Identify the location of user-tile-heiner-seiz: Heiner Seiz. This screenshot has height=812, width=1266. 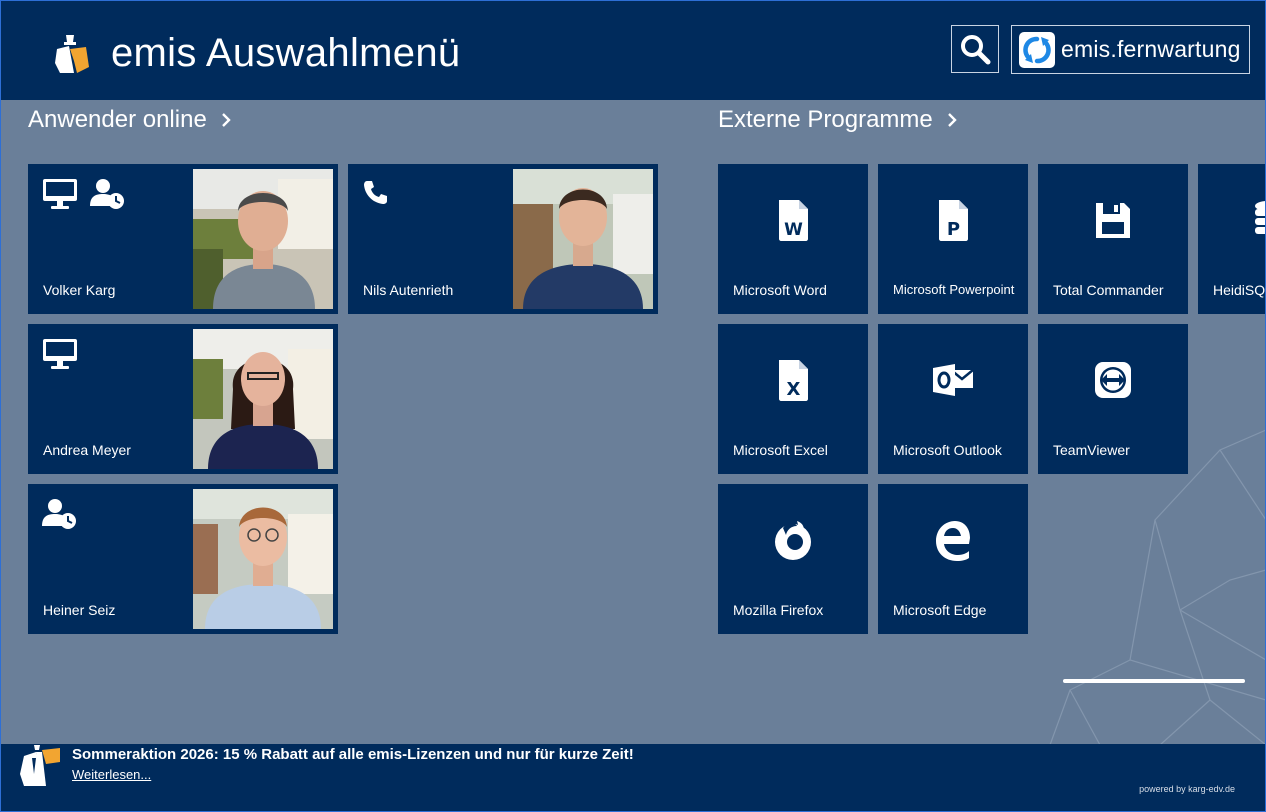
(183, 559).